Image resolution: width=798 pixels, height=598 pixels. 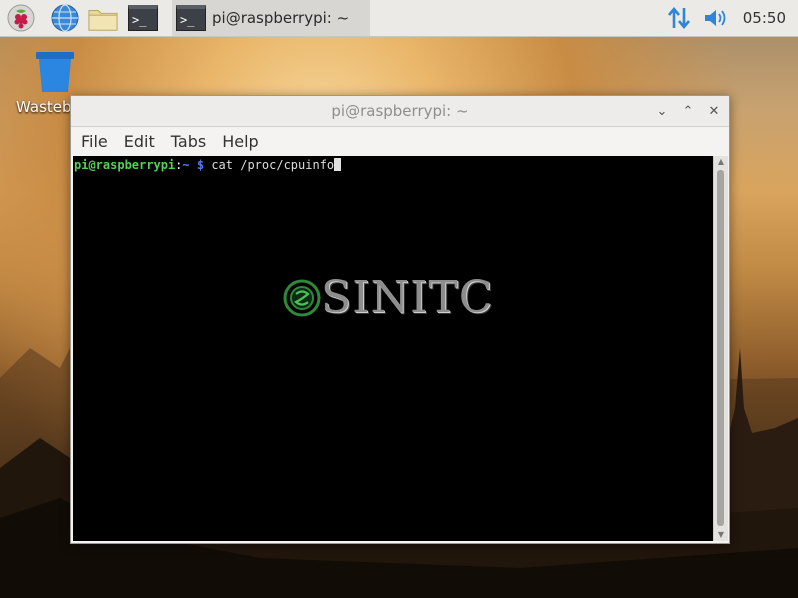 I want to click on wastebasket-icon, so click(x=55, y=74).